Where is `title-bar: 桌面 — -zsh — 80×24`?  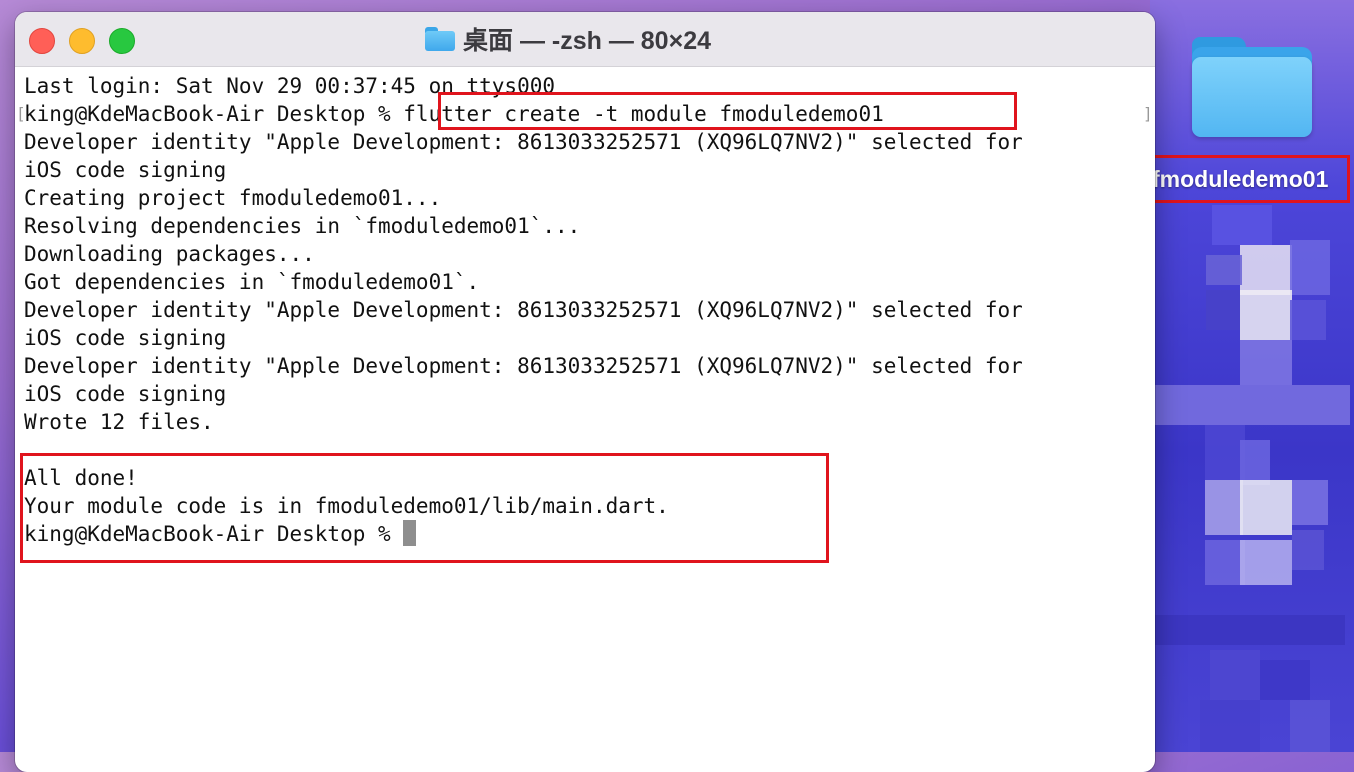
title-bar: 桌面 — -zsh — 80×24 is located at coordinates (585, 39).